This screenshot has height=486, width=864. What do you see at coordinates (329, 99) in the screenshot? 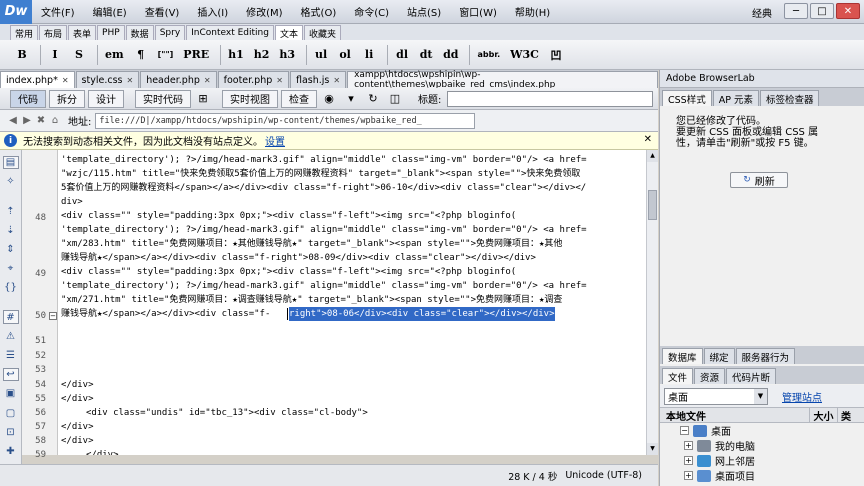
I see `globe-icon: ◉` at bounding box center [329, 99].